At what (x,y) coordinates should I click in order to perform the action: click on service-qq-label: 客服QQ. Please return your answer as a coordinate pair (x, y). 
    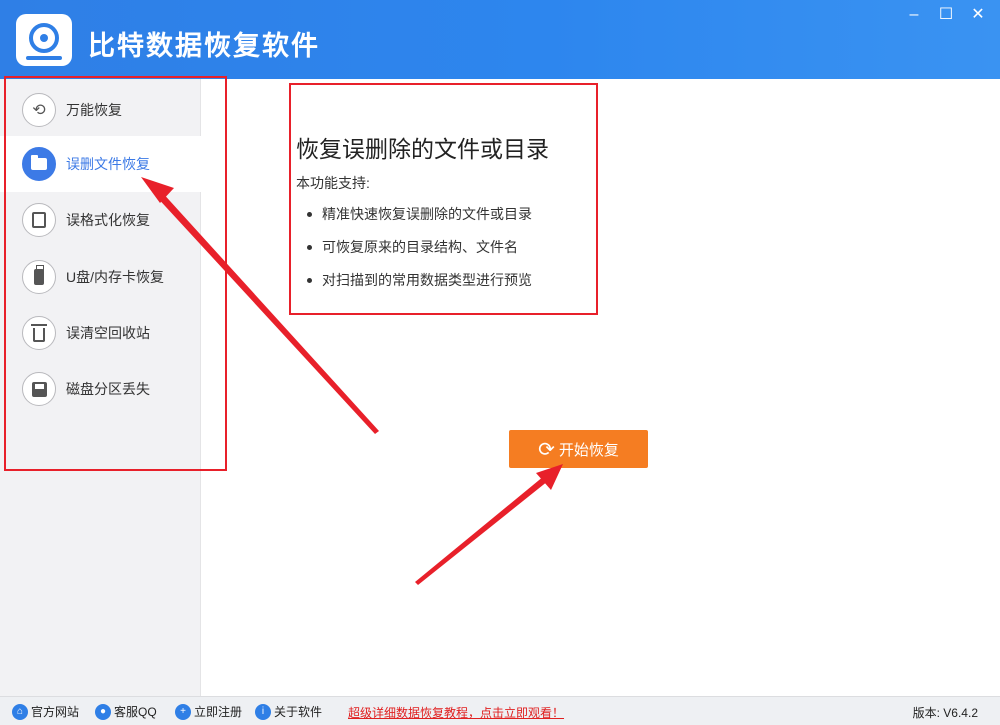
    Looking at the image, I should click on (135, 712).